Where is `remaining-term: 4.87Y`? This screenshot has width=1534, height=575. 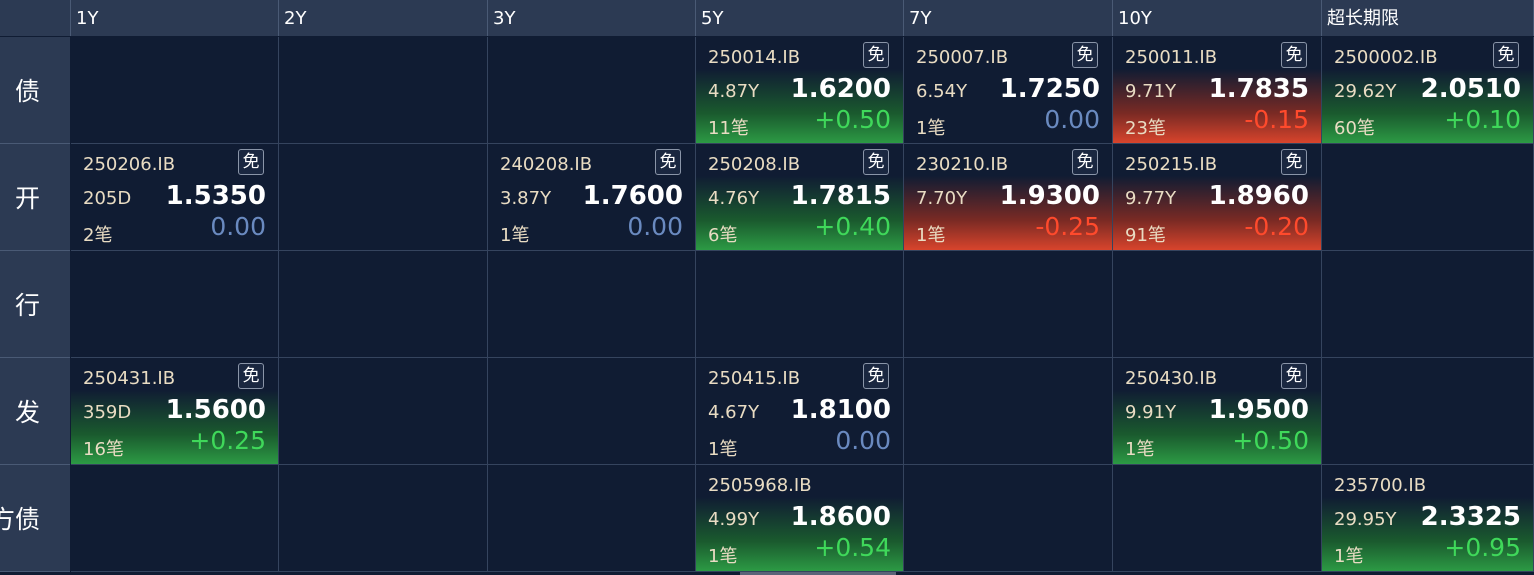
remaining-term: 4.87Y is located at coordinates (734, 91).